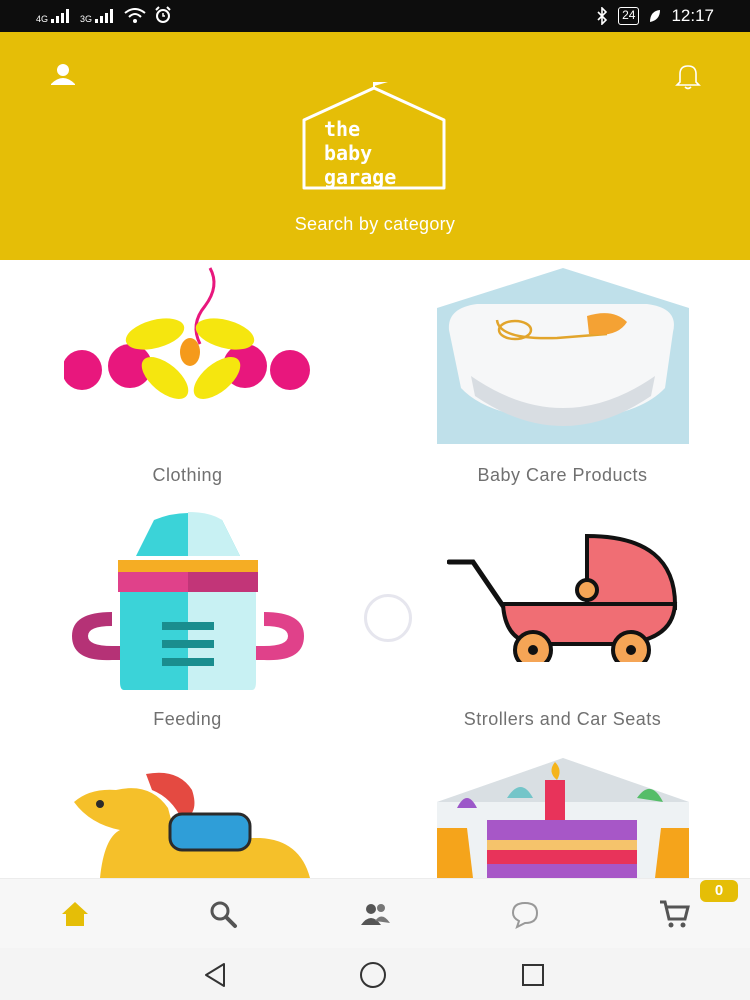  Describe the element at coordinates (692, 15) in the screenshot. I see `clock-time: 12:17` at that location.